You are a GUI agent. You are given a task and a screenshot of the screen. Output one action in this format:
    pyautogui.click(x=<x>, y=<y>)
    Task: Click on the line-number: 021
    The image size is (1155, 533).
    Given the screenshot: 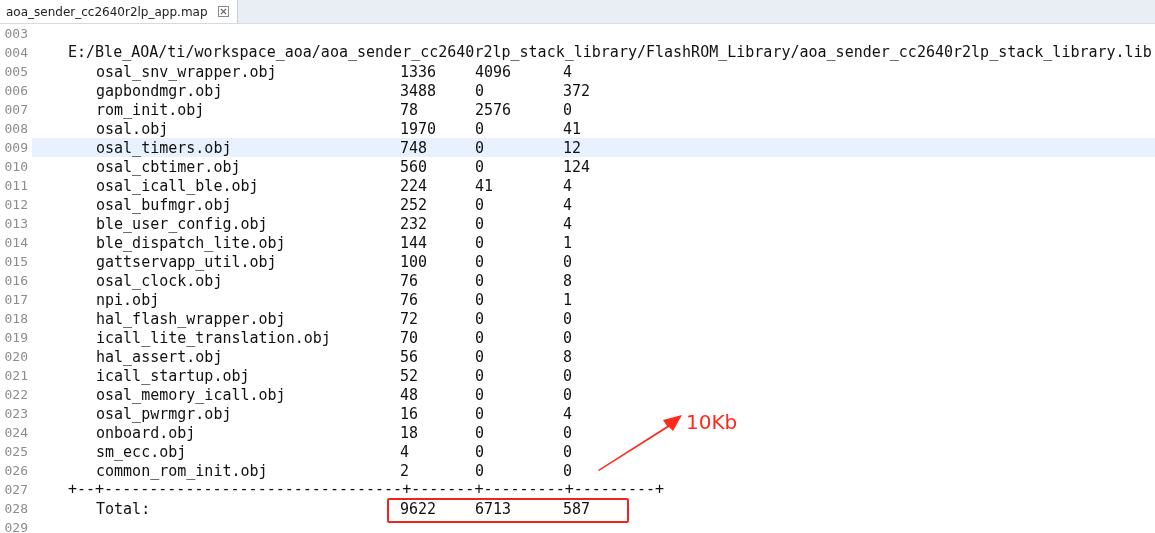 What is the action you would take?
    pyautogui.click(x=15, y=375)
    